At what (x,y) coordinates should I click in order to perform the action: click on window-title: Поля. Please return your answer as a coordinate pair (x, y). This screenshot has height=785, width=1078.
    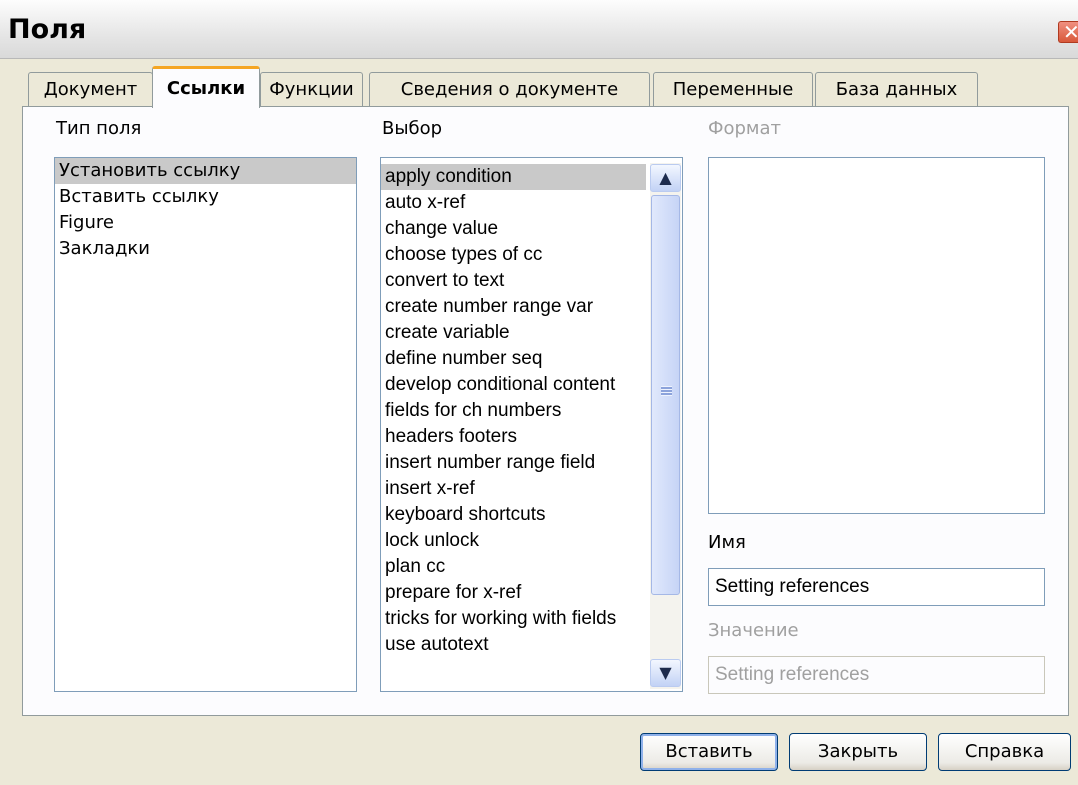
    Looking at the image, I should click on (47, 29).